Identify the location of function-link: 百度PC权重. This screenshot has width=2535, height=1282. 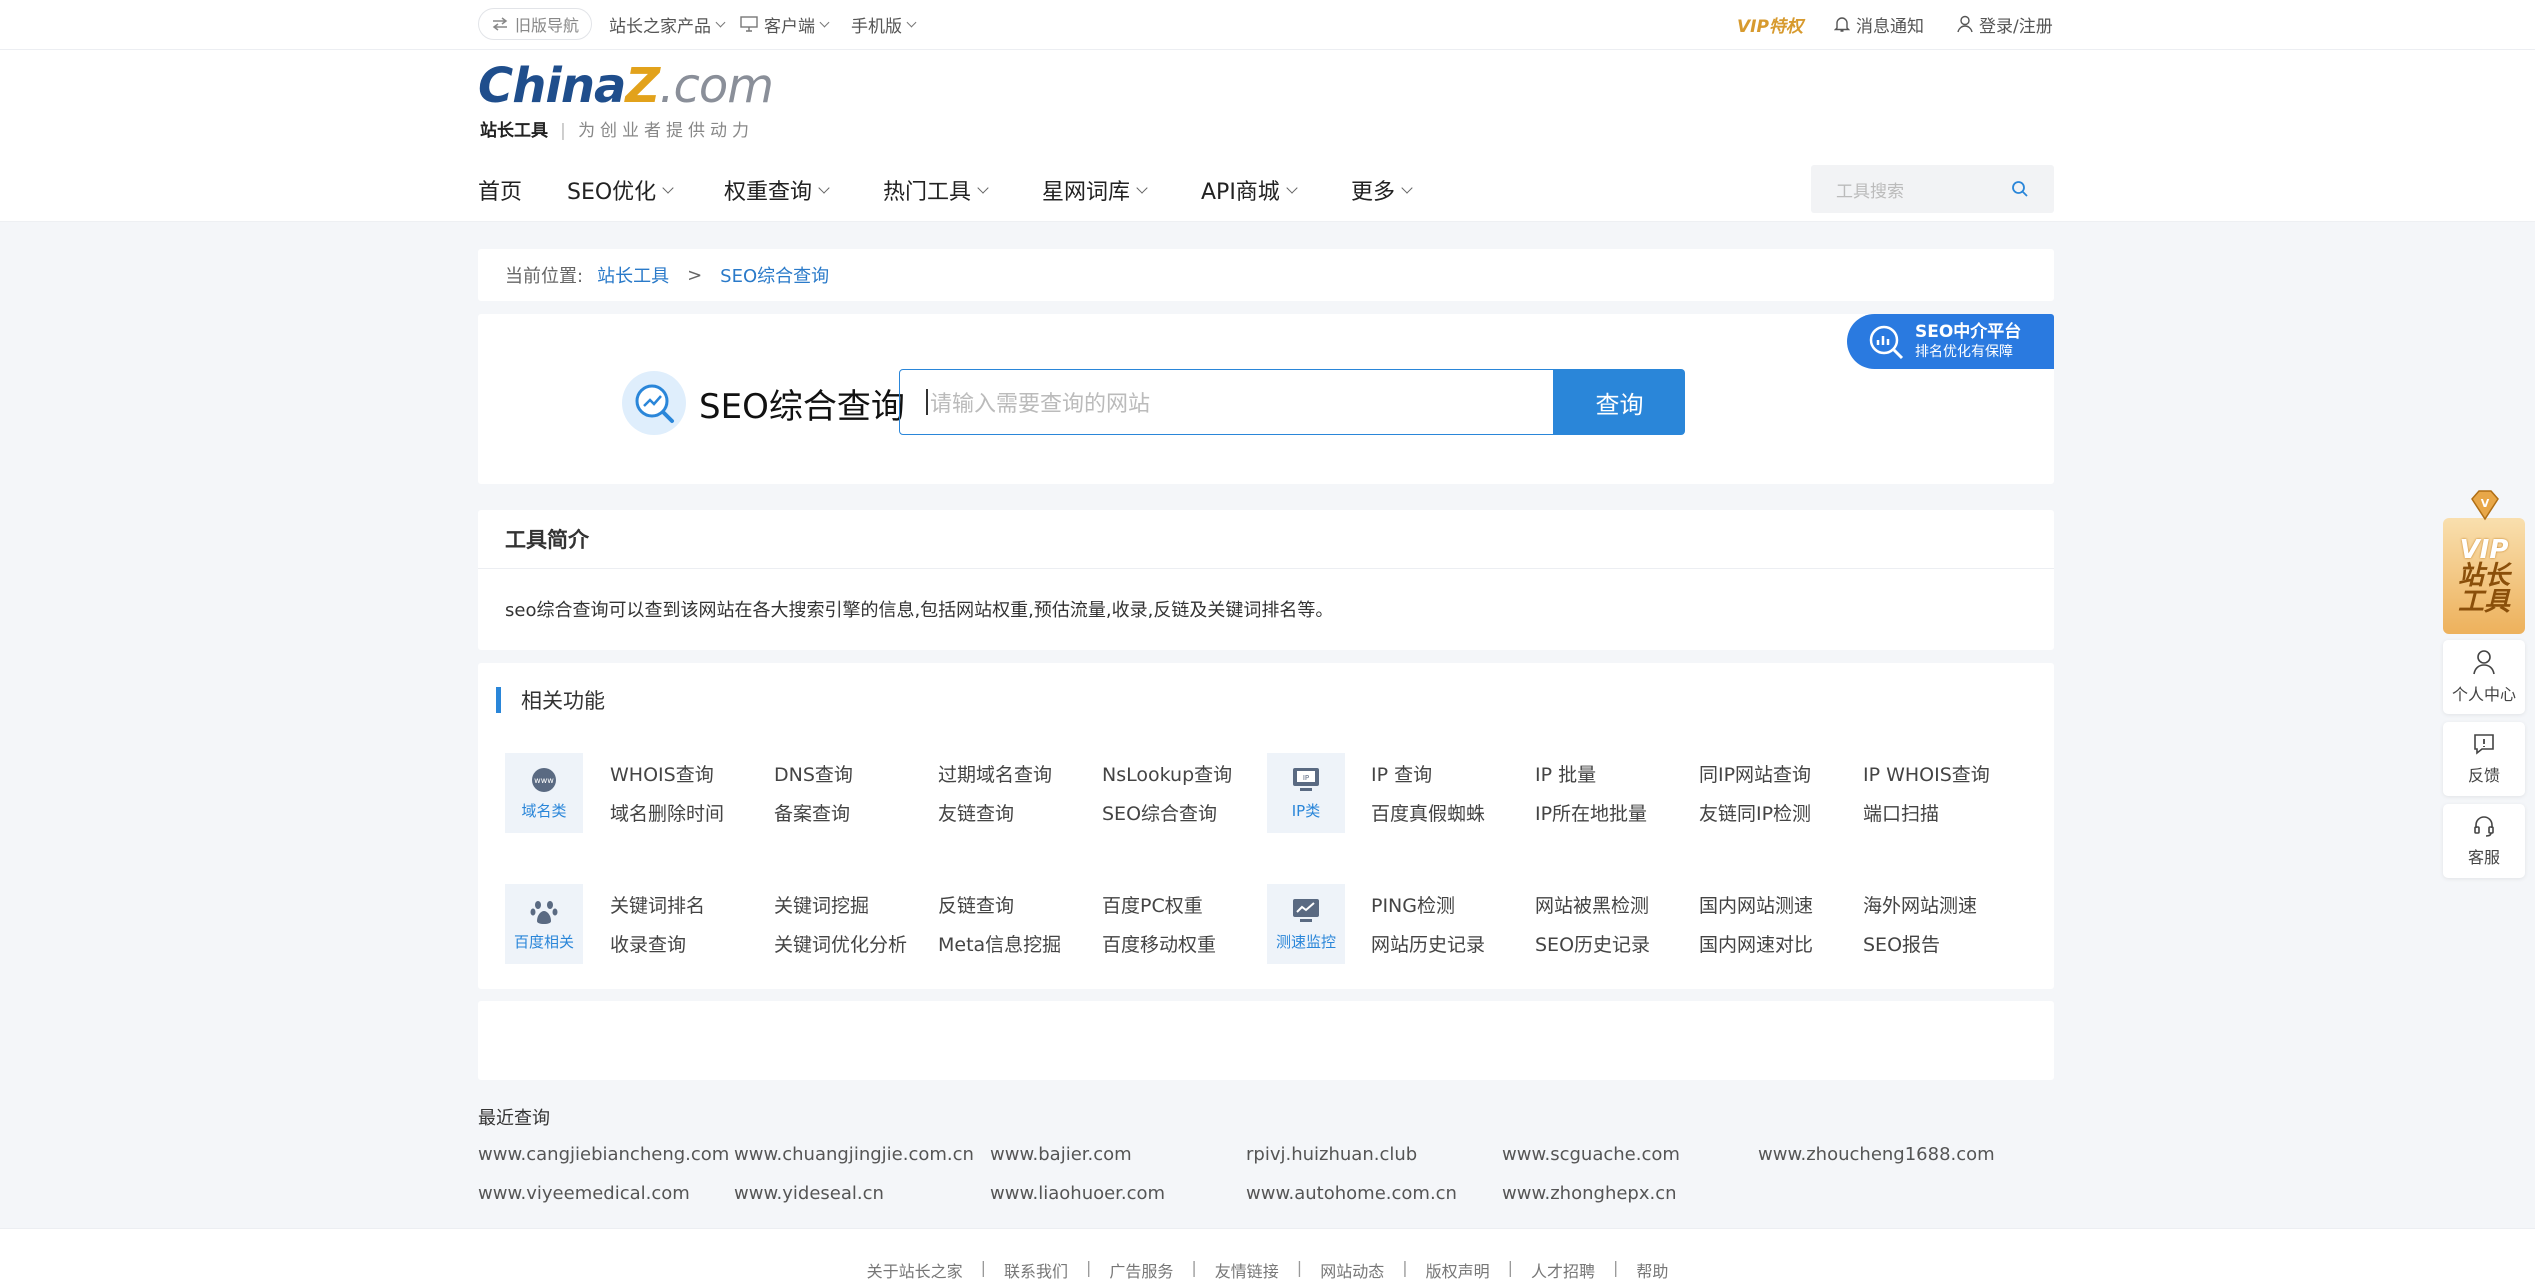
(1152, 904).